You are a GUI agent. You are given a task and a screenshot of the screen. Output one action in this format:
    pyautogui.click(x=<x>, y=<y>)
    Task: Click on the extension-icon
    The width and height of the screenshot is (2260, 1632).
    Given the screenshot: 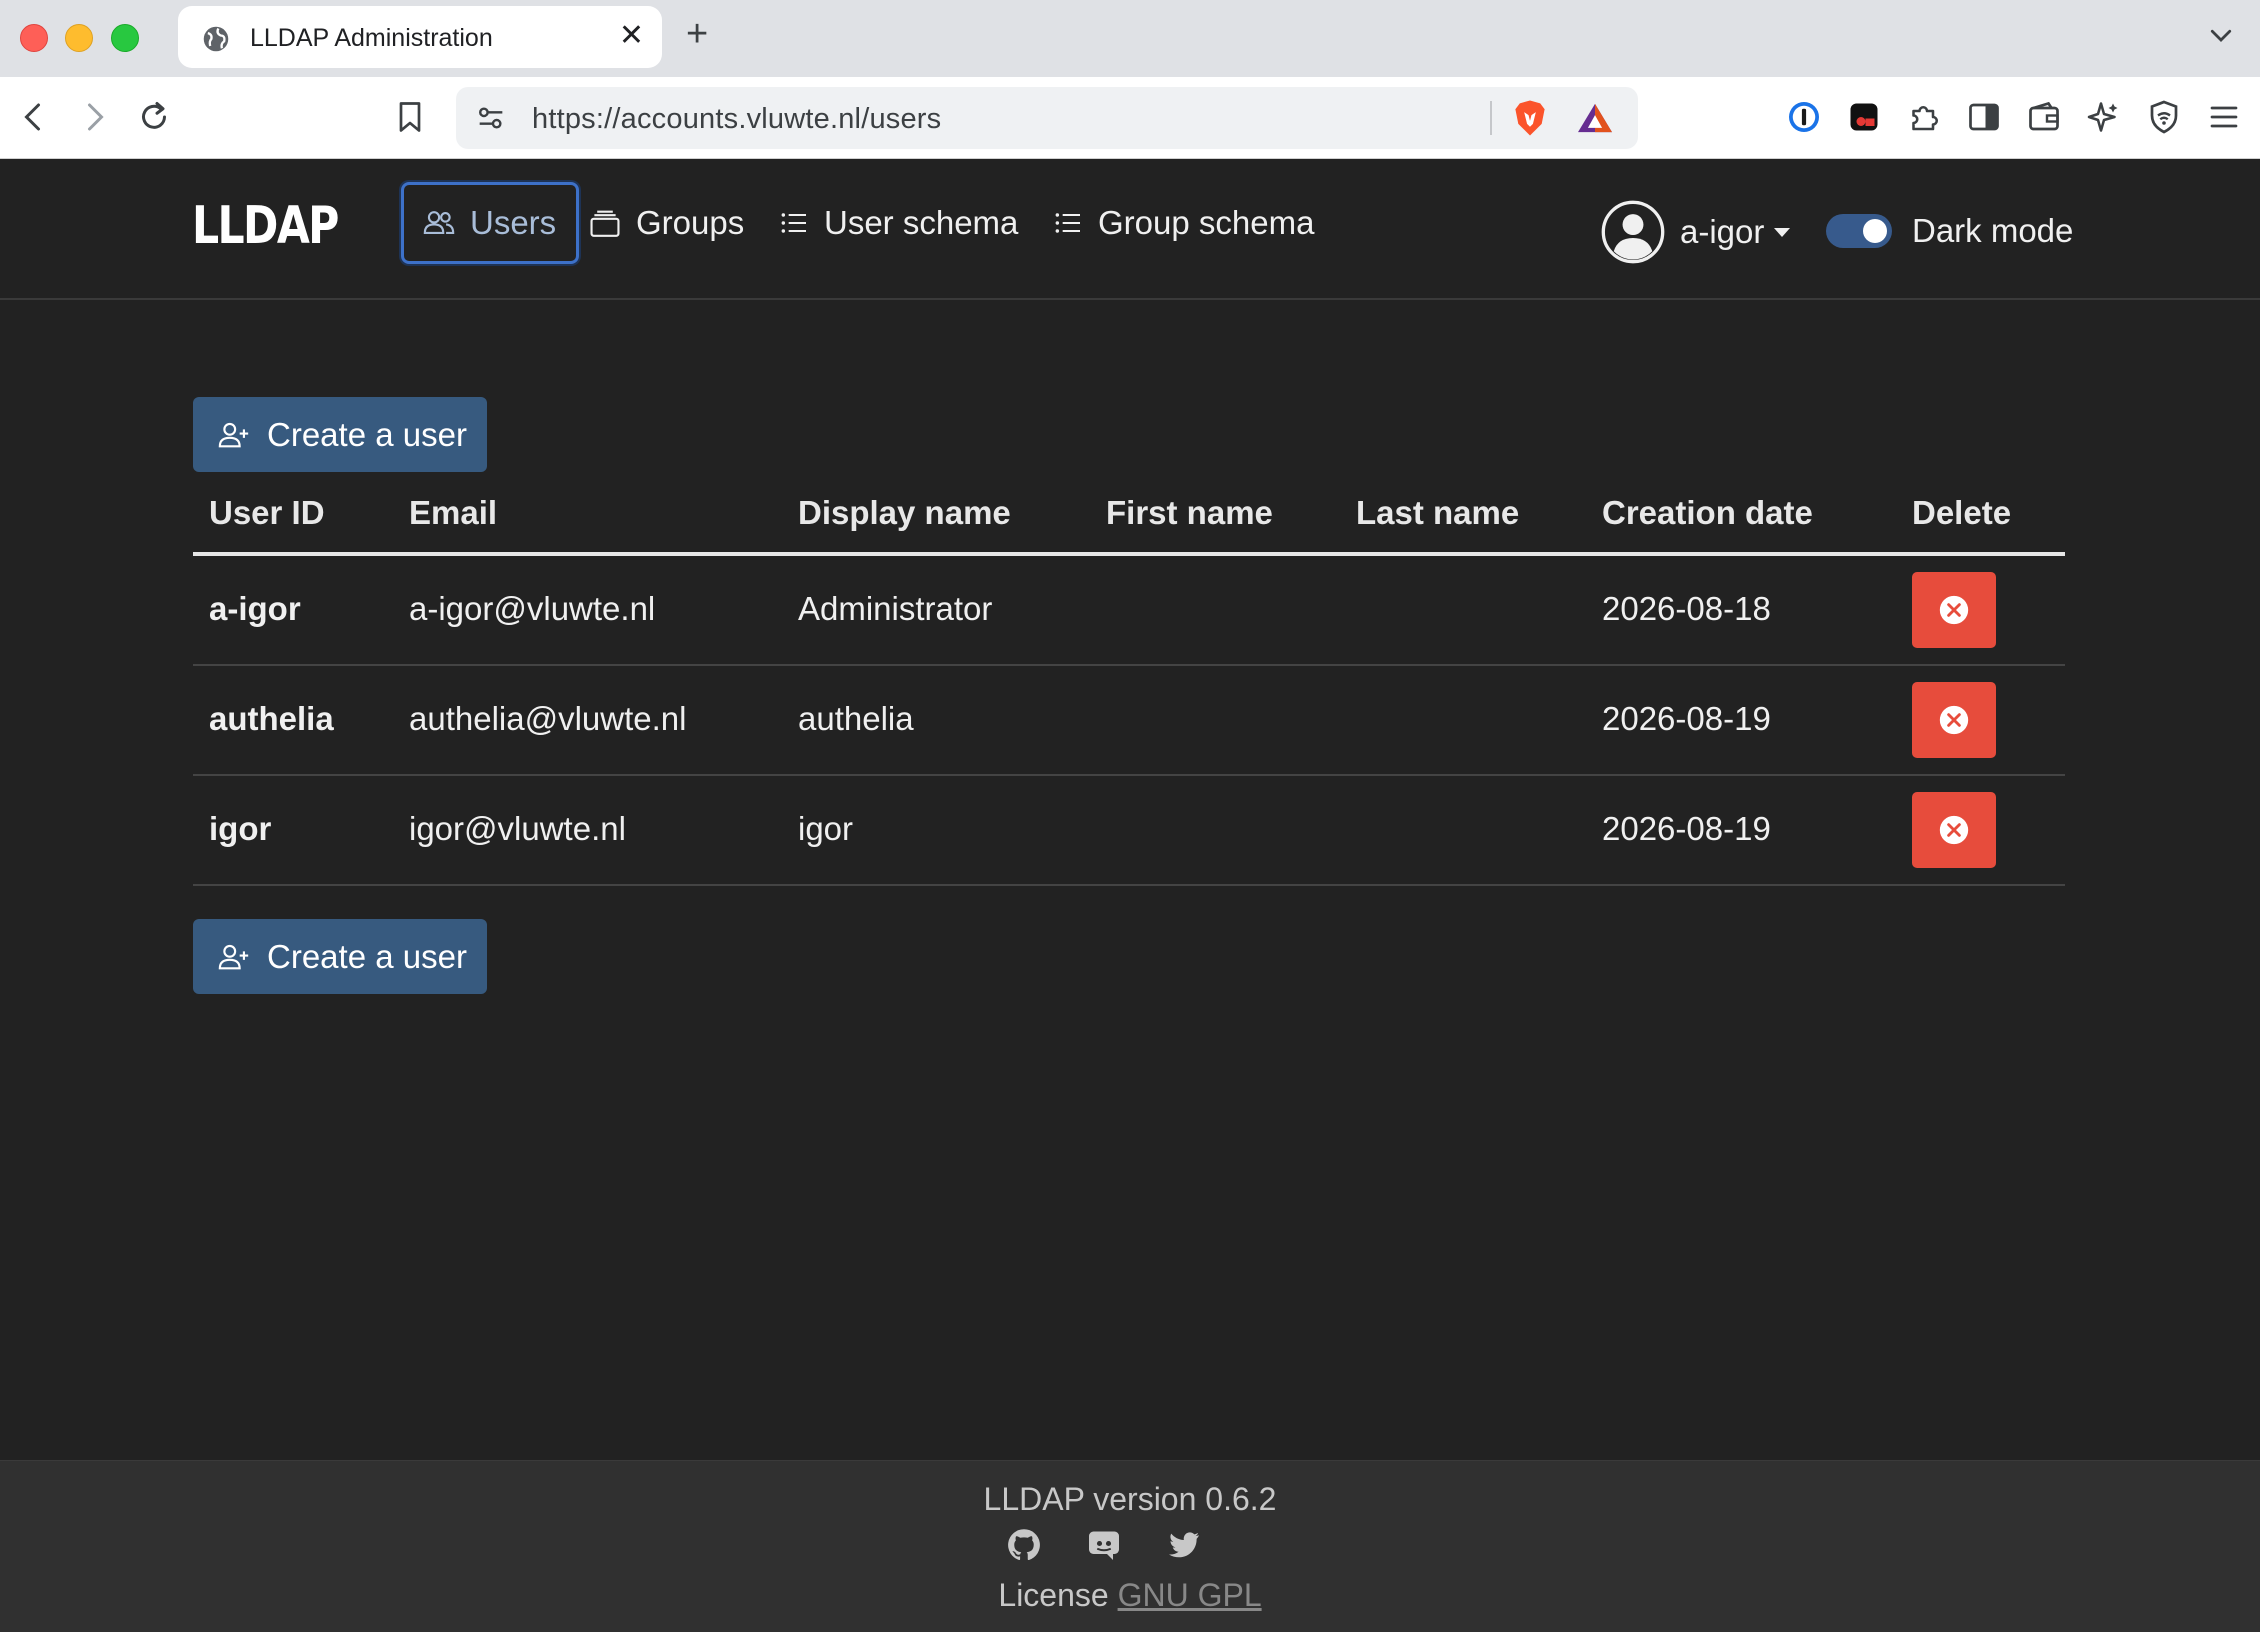 What is the action you would take?
    pyautogui.click(x=1864, y=117)
    